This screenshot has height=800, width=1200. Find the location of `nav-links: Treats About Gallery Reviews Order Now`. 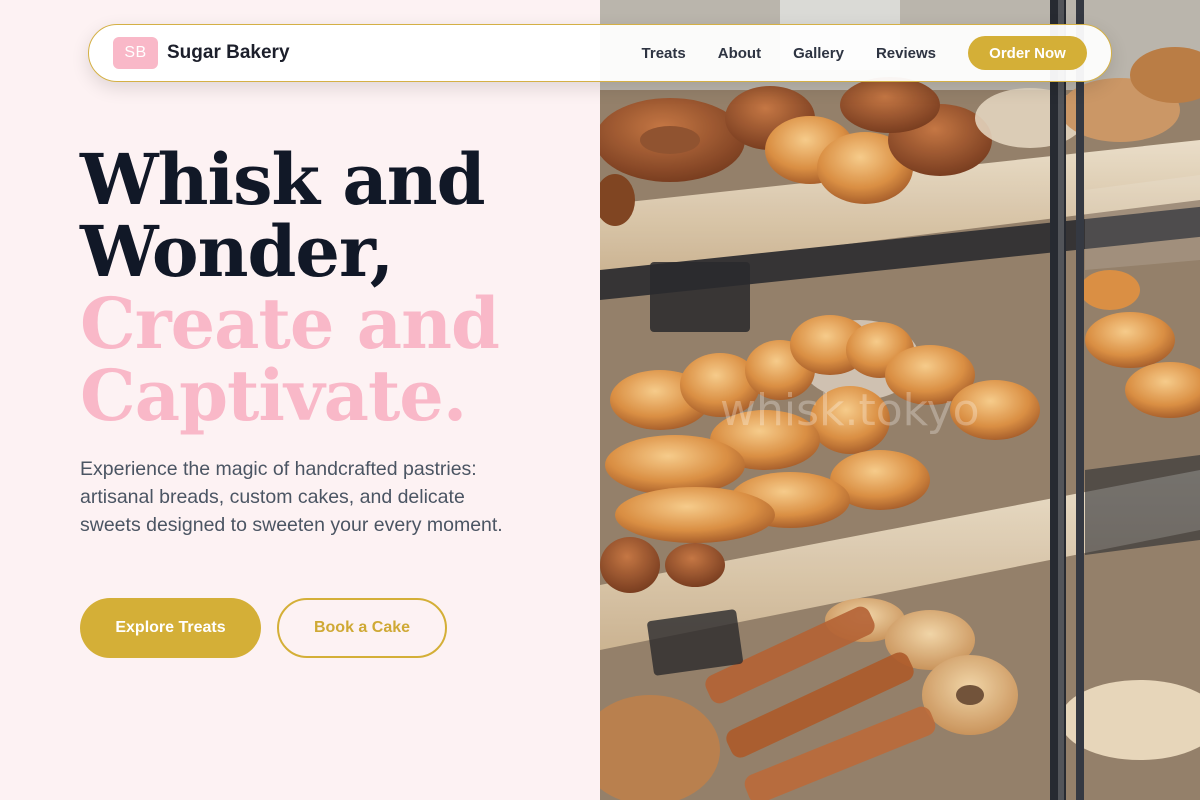

nav-links: Treats About Gallery Reviews Order Now is located at coordinates (864, 53).